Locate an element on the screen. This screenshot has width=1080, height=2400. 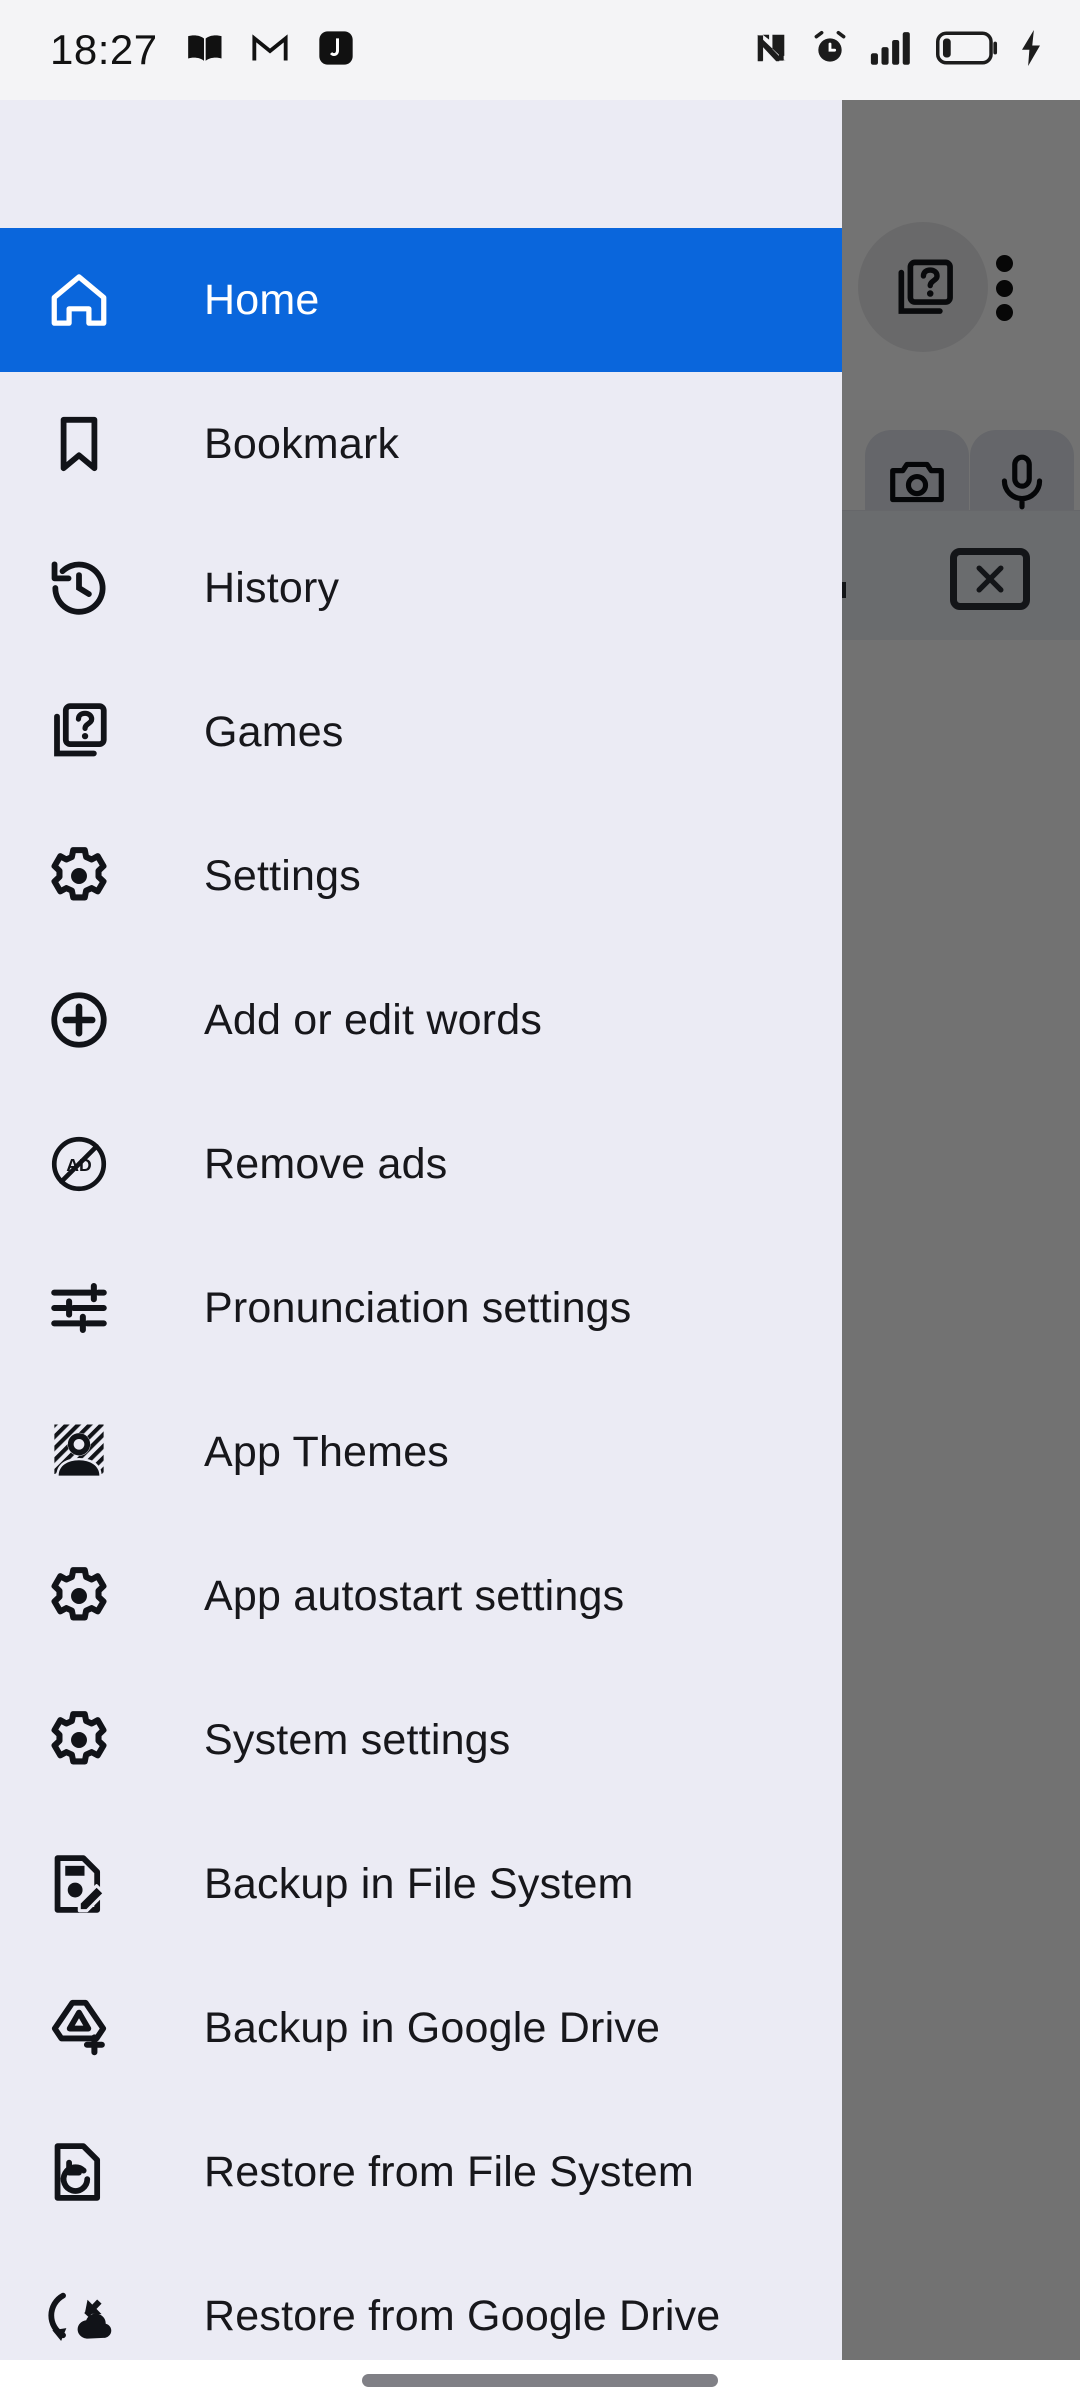
book-icon is located at coordinates (204, 50).